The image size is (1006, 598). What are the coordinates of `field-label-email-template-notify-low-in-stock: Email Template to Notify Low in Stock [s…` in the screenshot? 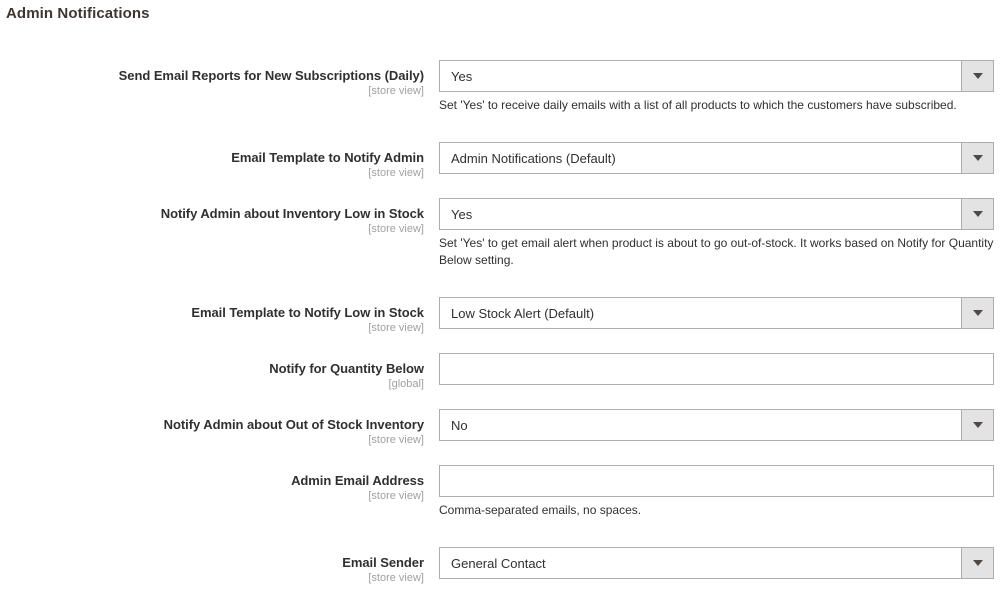 It's located at (212, 316).